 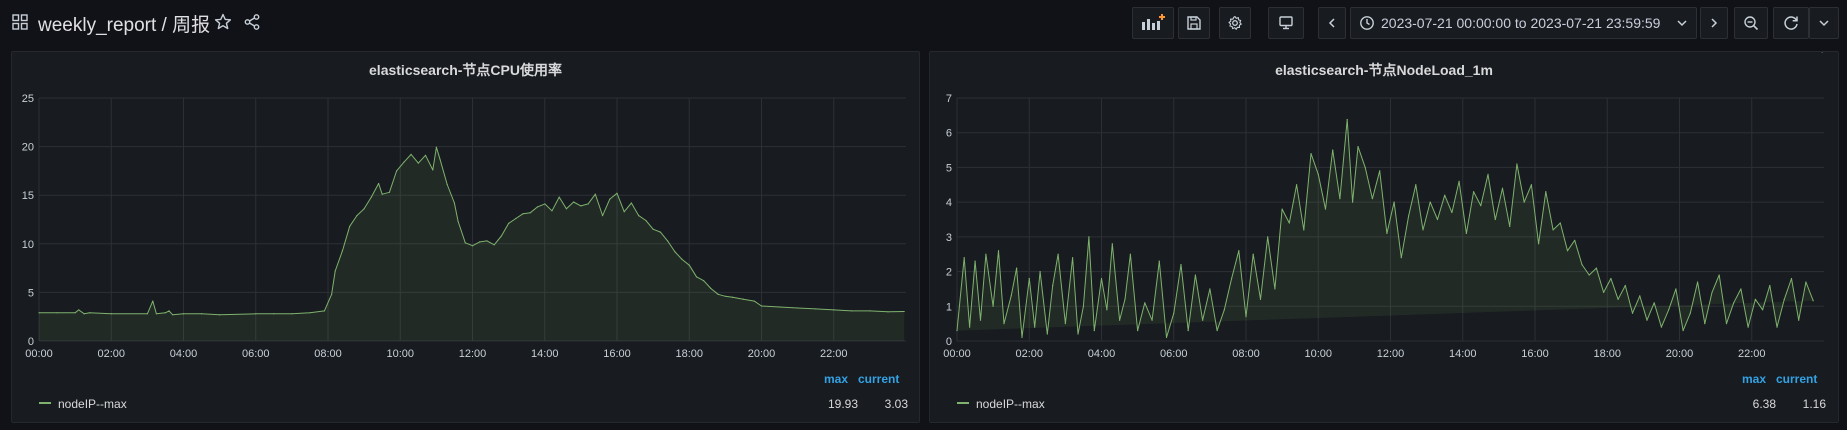 I want to click on zoom-out-button, so click(x=1751, y=23).